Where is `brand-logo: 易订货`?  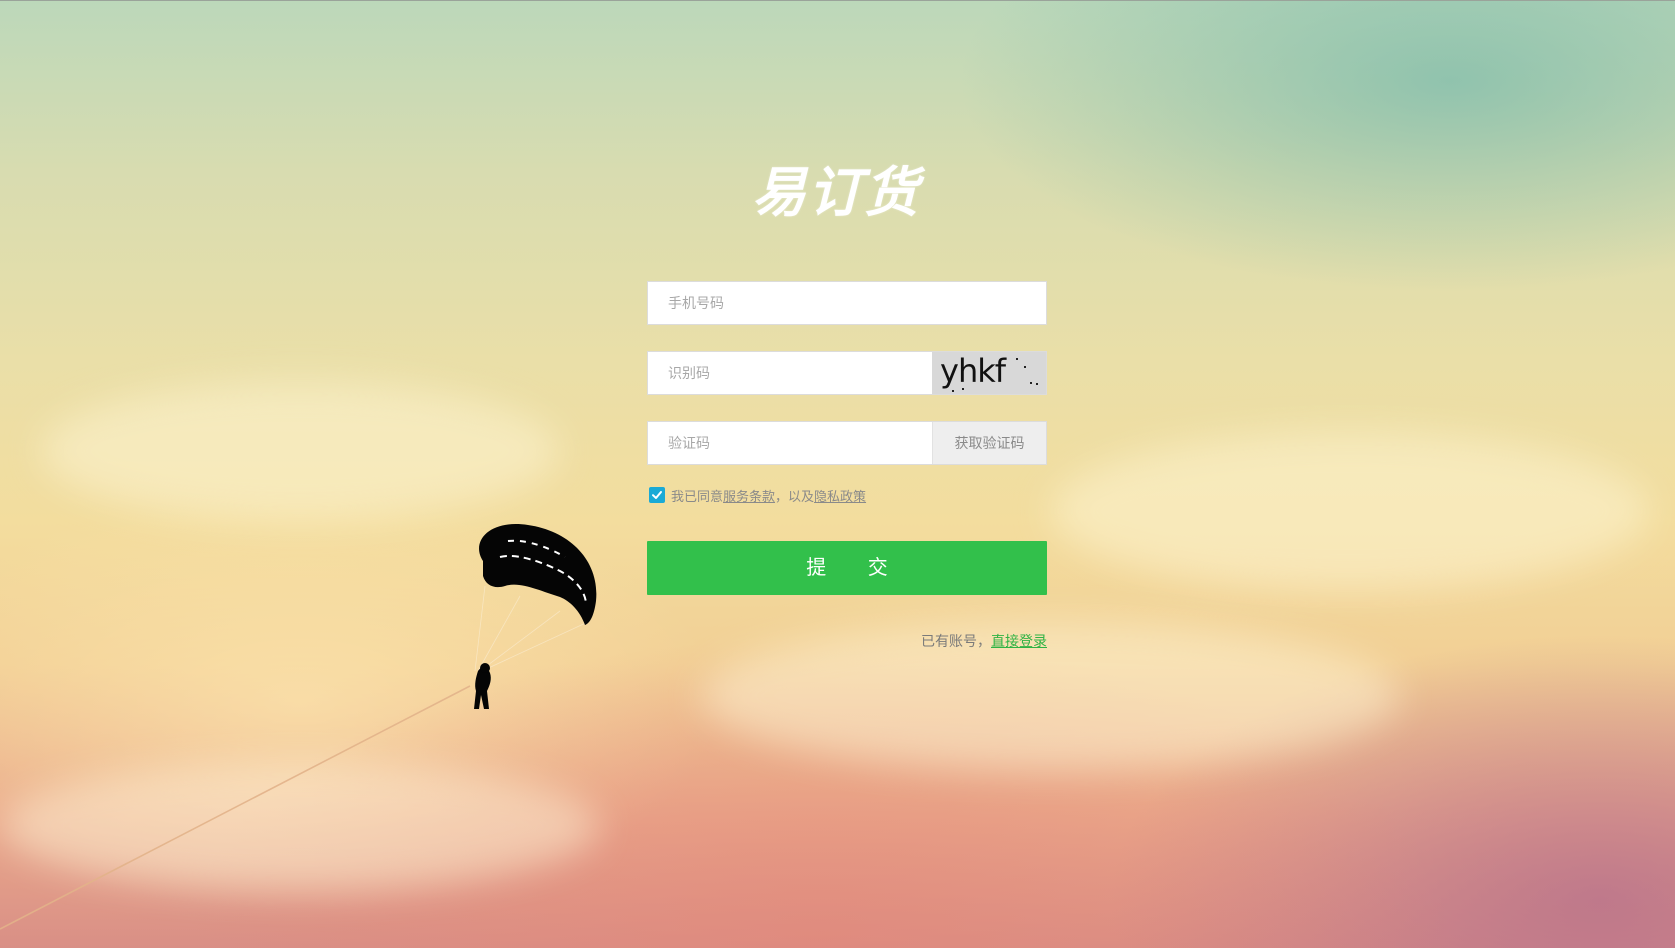
brand-logo: 易订货 is located at coordinates (836, 192).